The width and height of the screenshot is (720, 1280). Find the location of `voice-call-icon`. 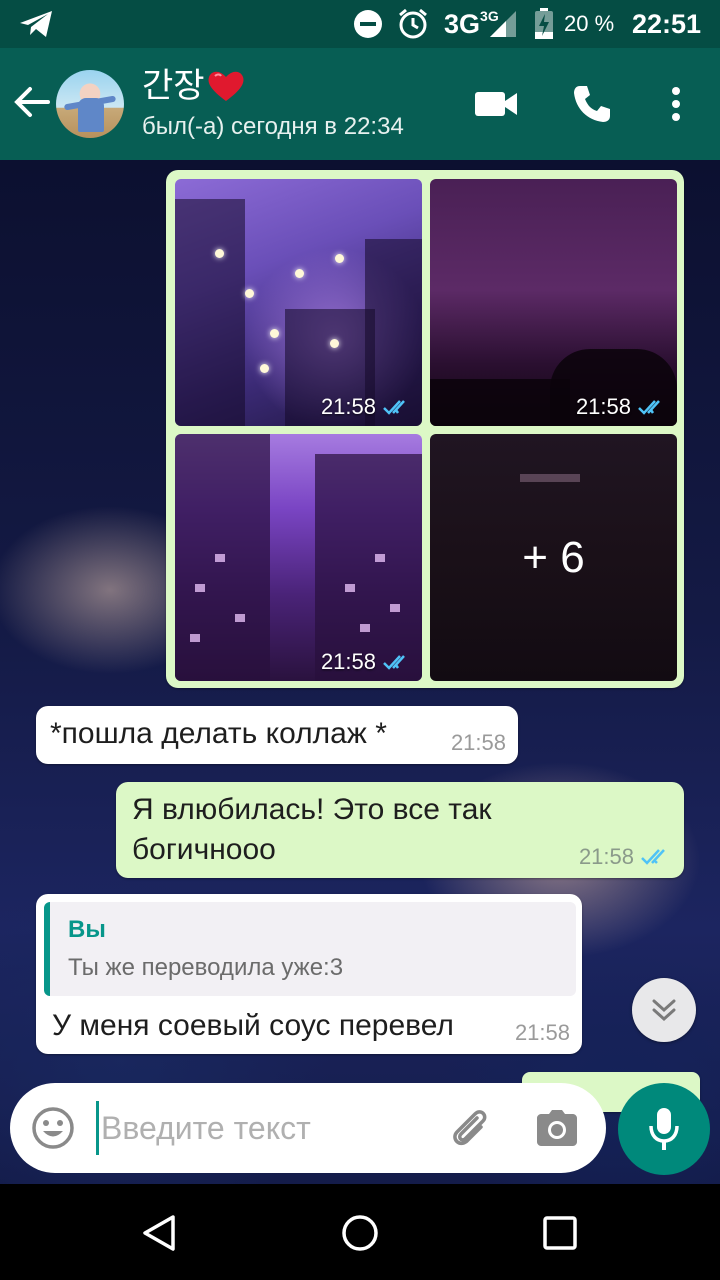

voice-call-icon is located at coordinates (592, 104).